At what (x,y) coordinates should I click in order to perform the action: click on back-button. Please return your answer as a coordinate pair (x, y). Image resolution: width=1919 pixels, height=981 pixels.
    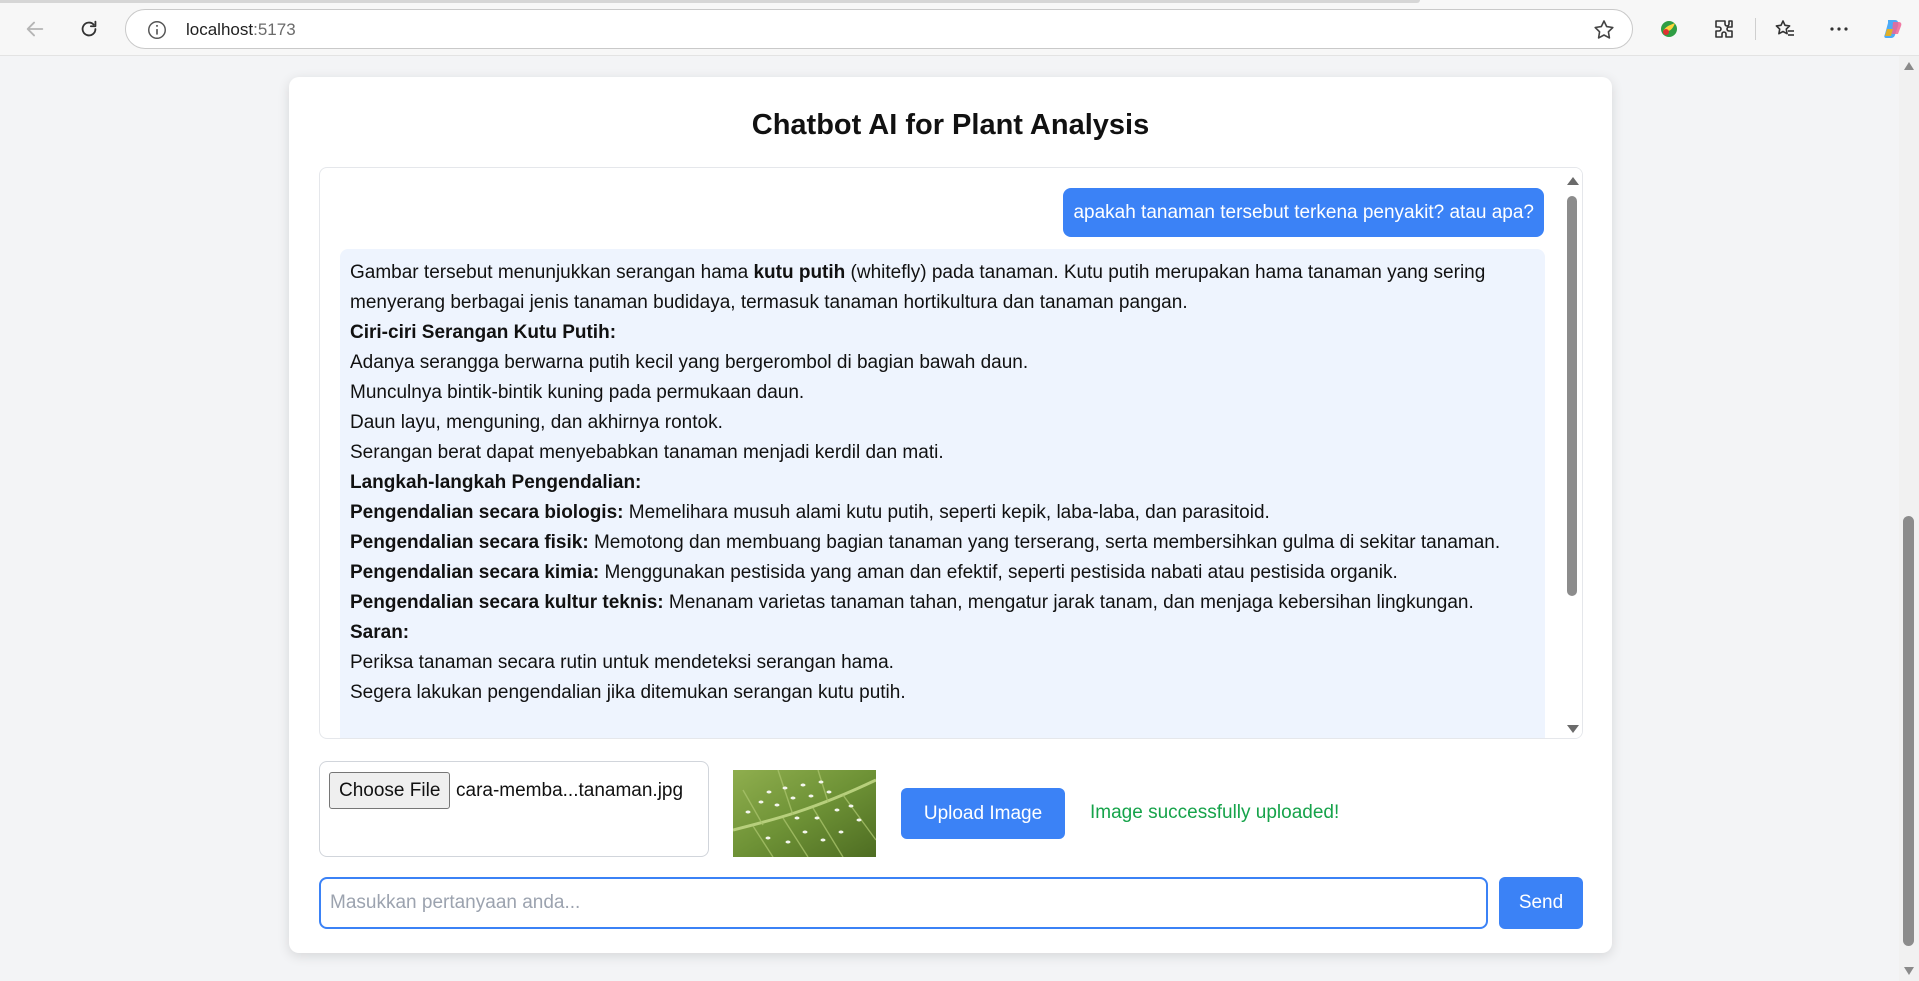
    Looking at the image, I should click on (35, 29).